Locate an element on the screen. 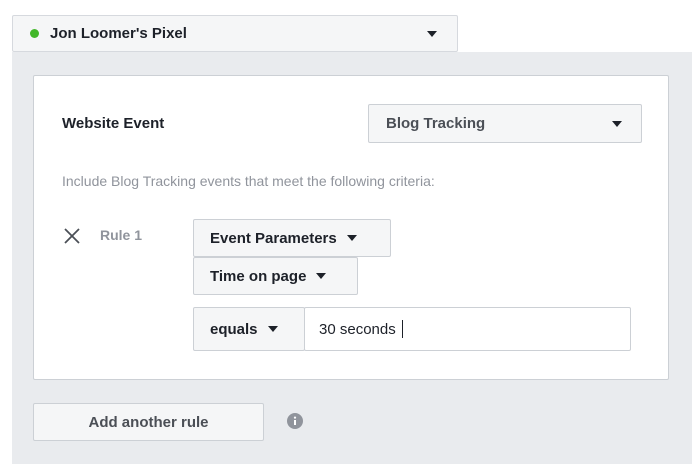 This screenshot has height=470, width=700. rule-value-input is located at coordinates (467, 329).